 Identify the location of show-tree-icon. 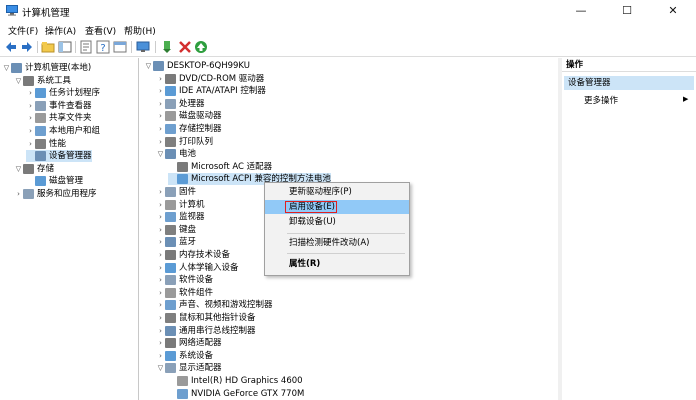
(65, 47).